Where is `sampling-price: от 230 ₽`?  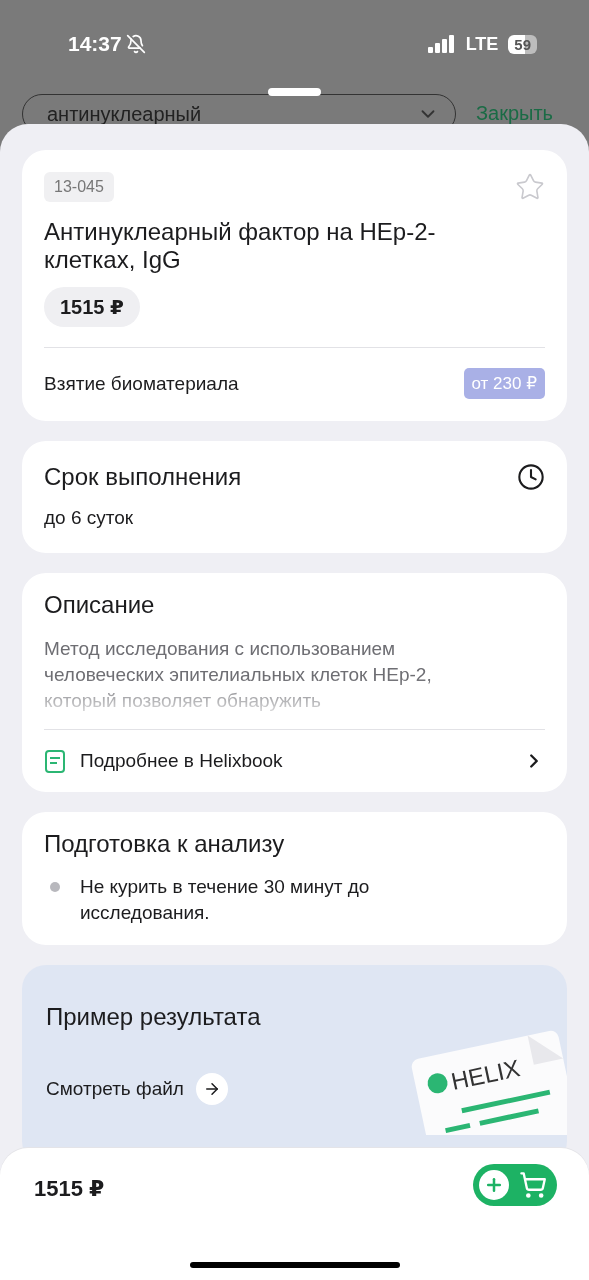 sampling-price: от 230 ₽ is located at coordinates (504, 384).